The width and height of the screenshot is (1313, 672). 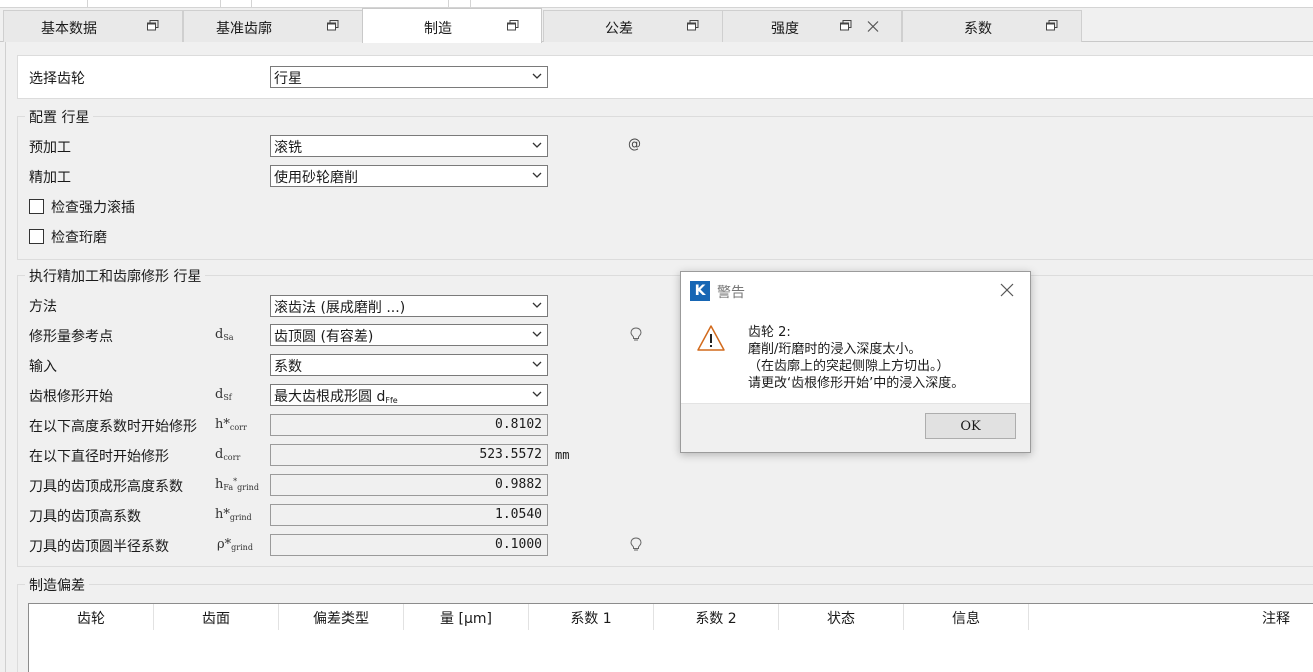 I want to click on root-start-label: 齿根修形开始, so click(x=71, y=397).